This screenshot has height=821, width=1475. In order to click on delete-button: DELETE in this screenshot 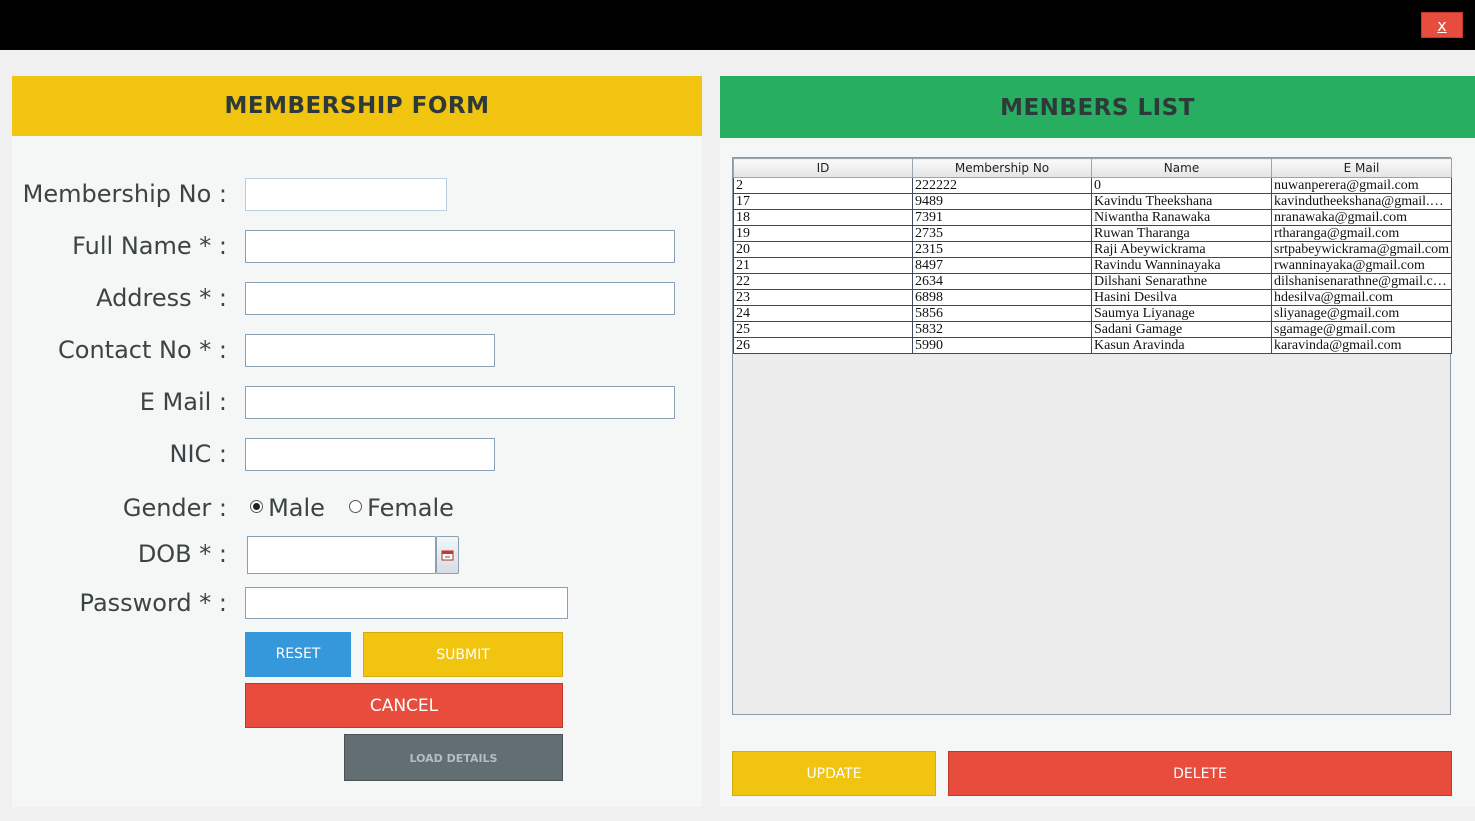, I will do `click(1200, 773)`.